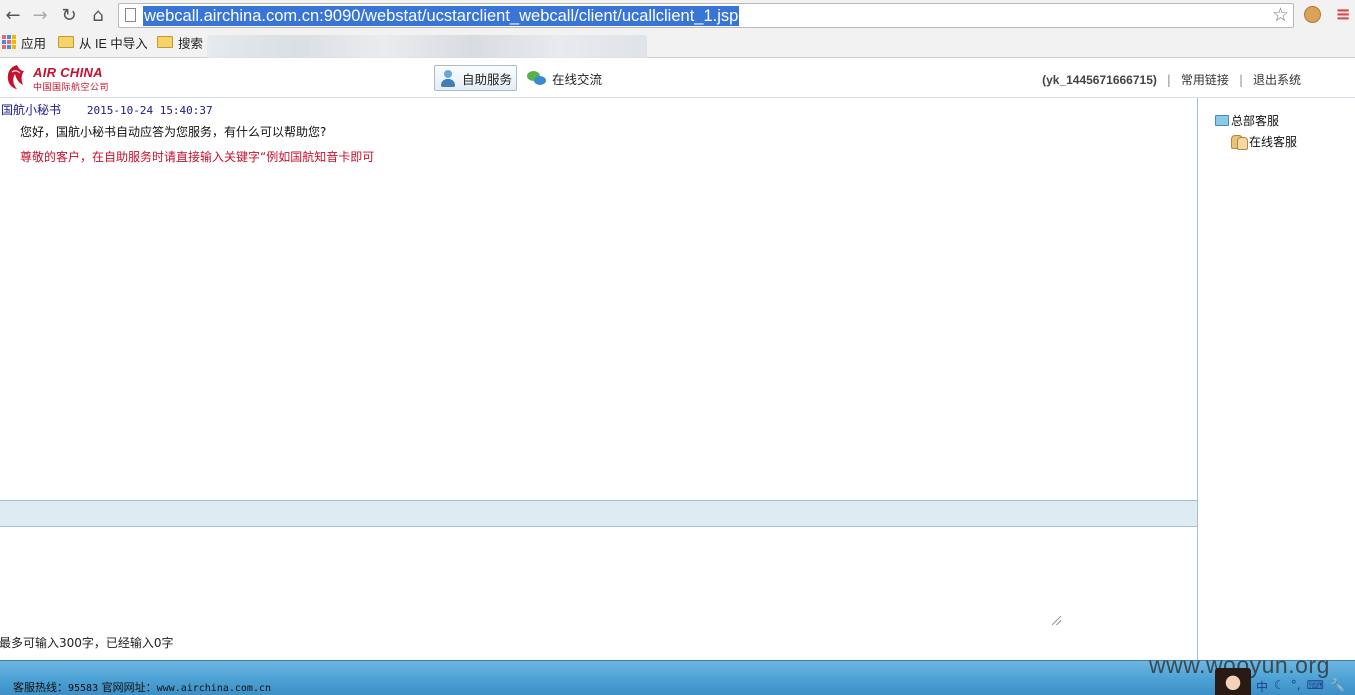  What do you see at coordinates (1233, 681) in the screenshot?
I see `avatar` at bounding box center [1233, 681].